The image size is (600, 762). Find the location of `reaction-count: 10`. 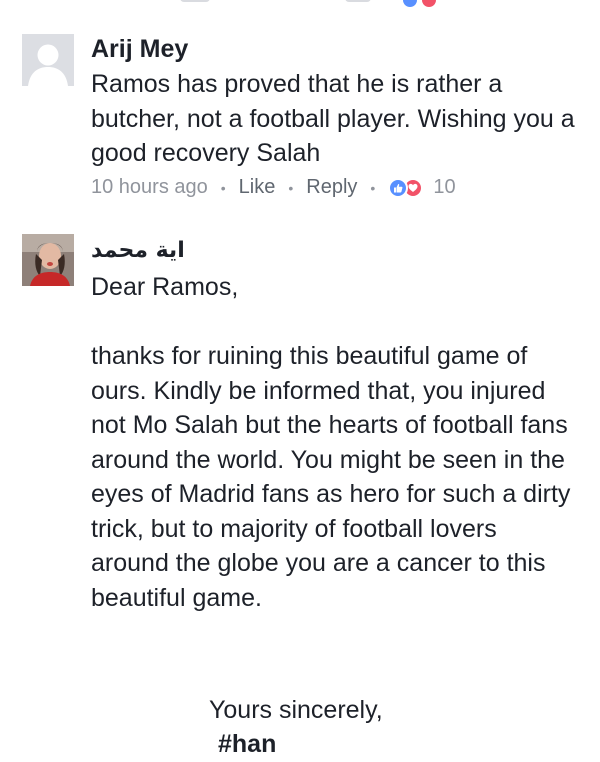

reaction-count: 10 is located at coordinates (444, 187).